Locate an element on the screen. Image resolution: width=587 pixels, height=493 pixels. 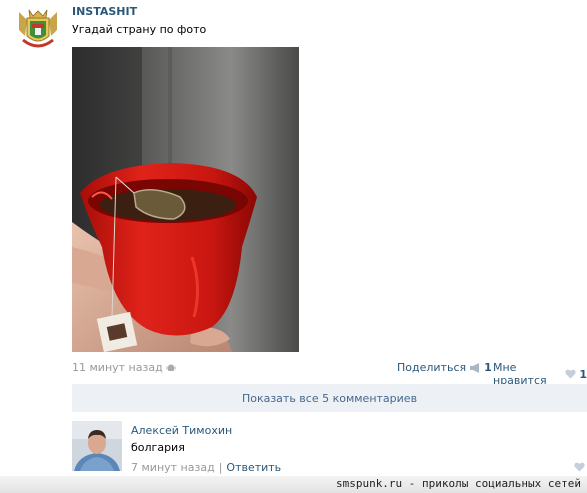
share-button: Поделиться 1 is located at coordinates (444, 367).